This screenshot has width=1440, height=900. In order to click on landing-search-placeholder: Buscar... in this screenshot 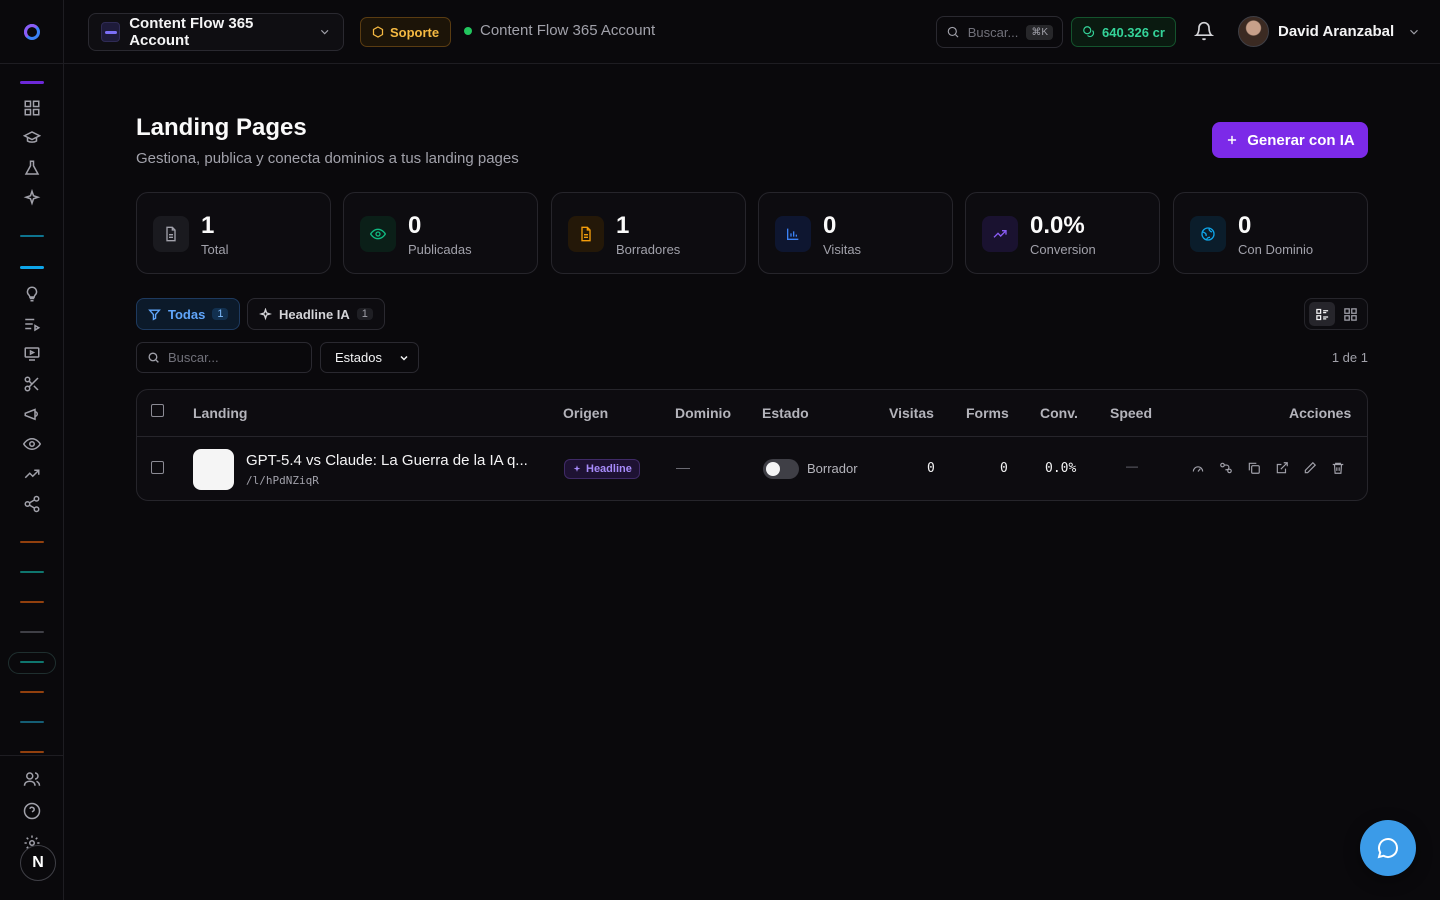, I will do `click(193, 357)`.